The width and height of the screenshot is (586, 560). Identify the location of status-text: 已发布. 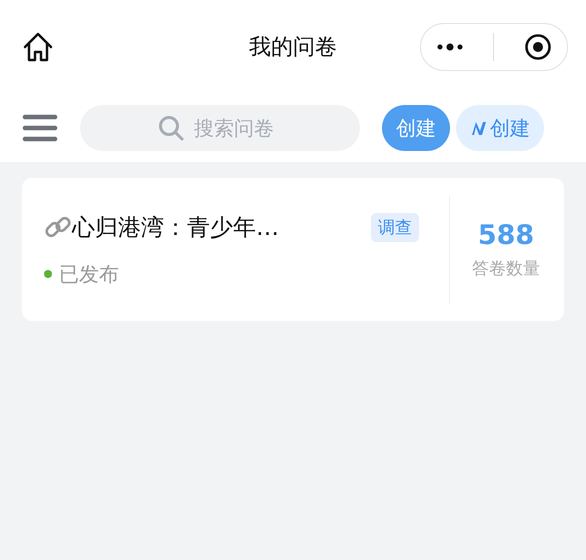
(89, 274).